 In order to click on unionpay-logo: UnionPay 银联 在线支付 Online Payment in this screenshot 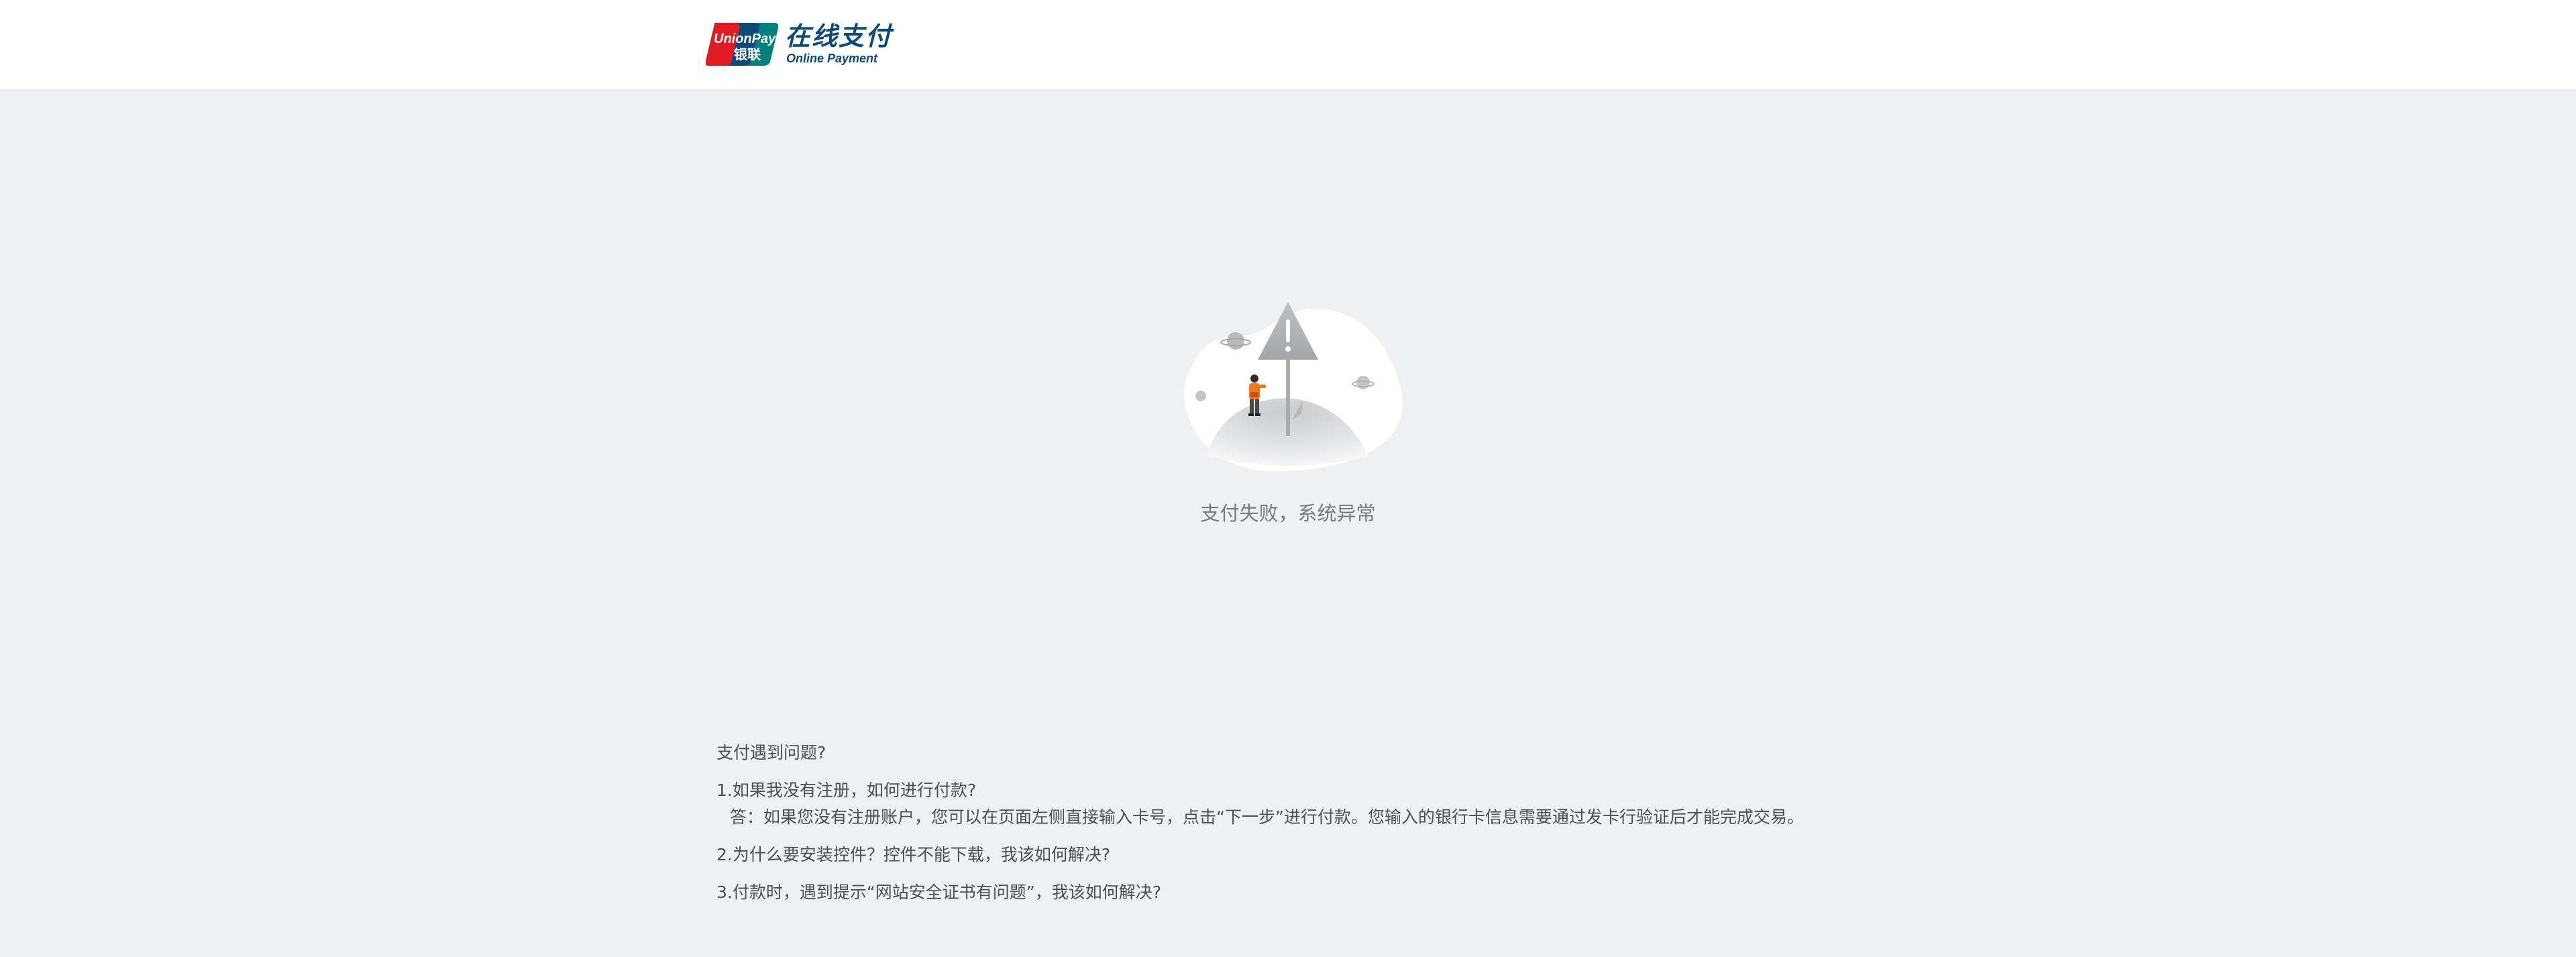, I will do `click(798, 44)`.